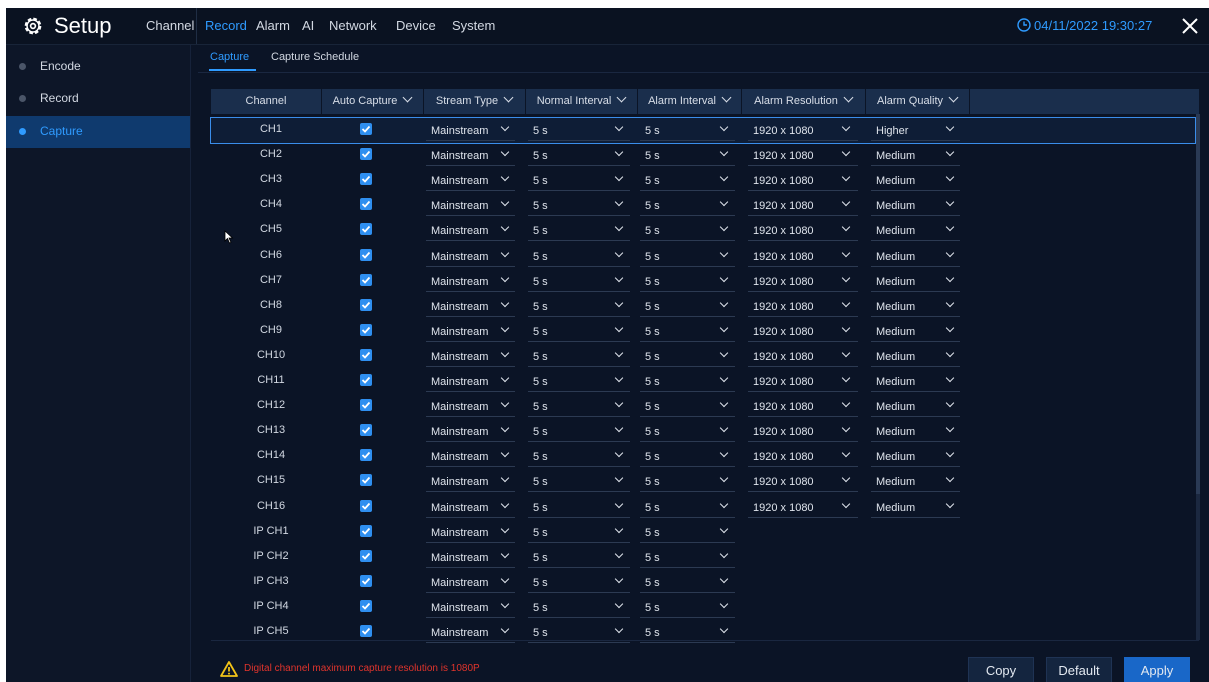 This screenshot has height=682, width=1209. I want to click on table-row: CH3 Mainstream 5 s 5 s 1920 x 1080 Medium, so click(703, 180).